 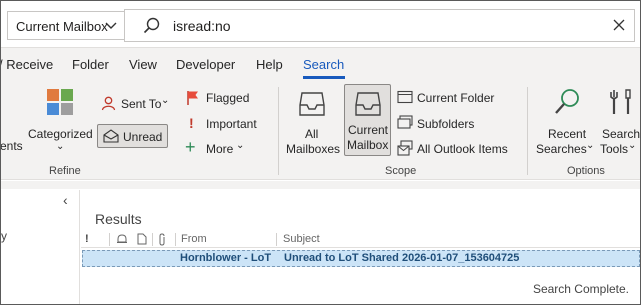 What do you see at coordinates (226, 258) in the screenshot?
I see `row-from: Hornblower - LoT` at bounding box center [226, 258].